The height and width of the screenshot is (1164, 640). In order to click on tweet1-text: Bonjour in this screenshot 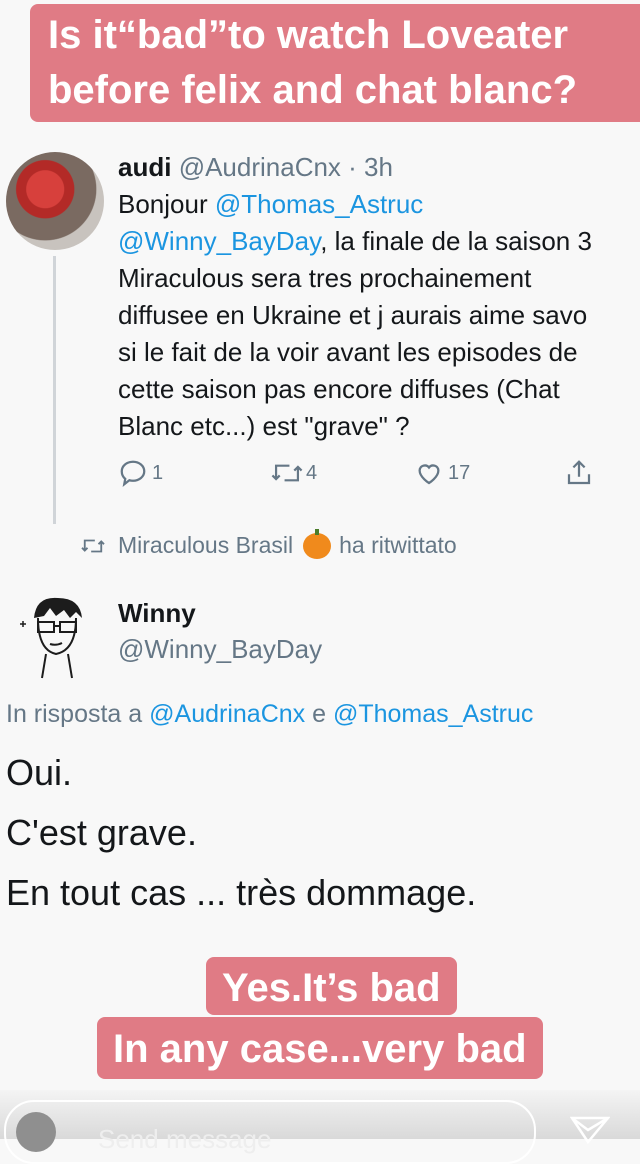, I will do `click(166, 204)`.